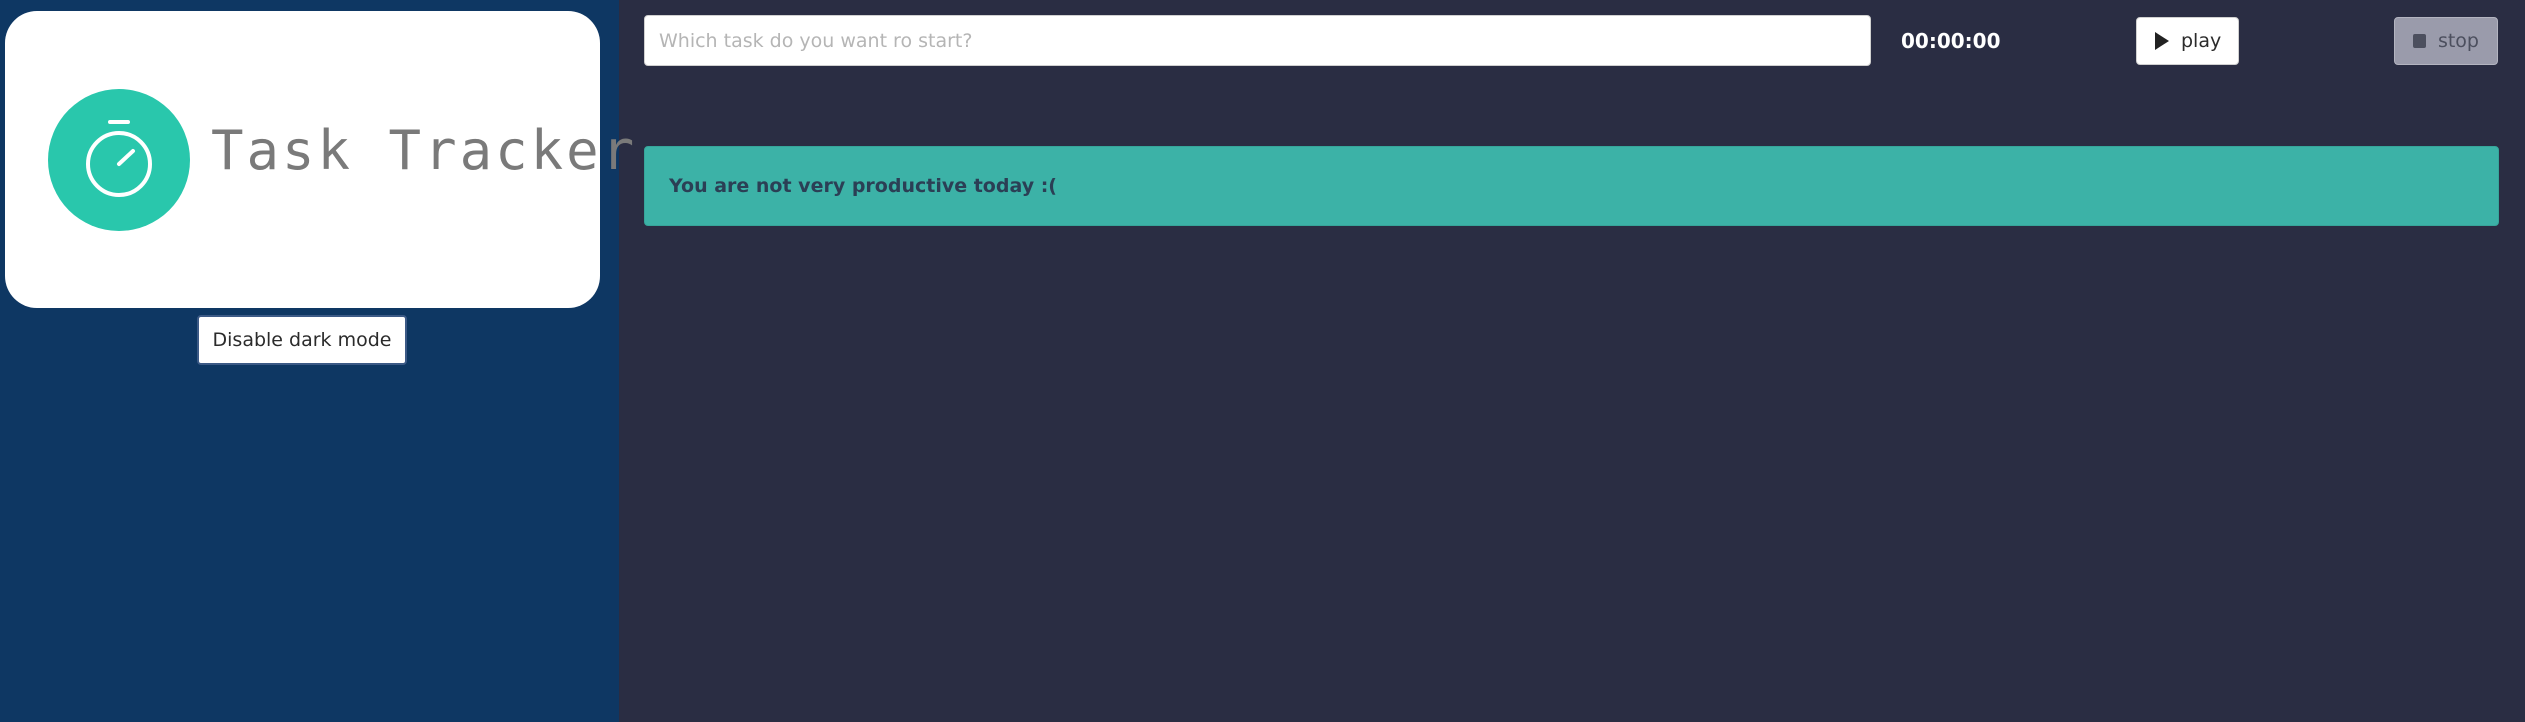 The width and height of the screenshot is (2525, 722). Describe the element at coordinates (863, 186) in the screenshot. I see `productivity-message: You are not very productive today :(` at that location.